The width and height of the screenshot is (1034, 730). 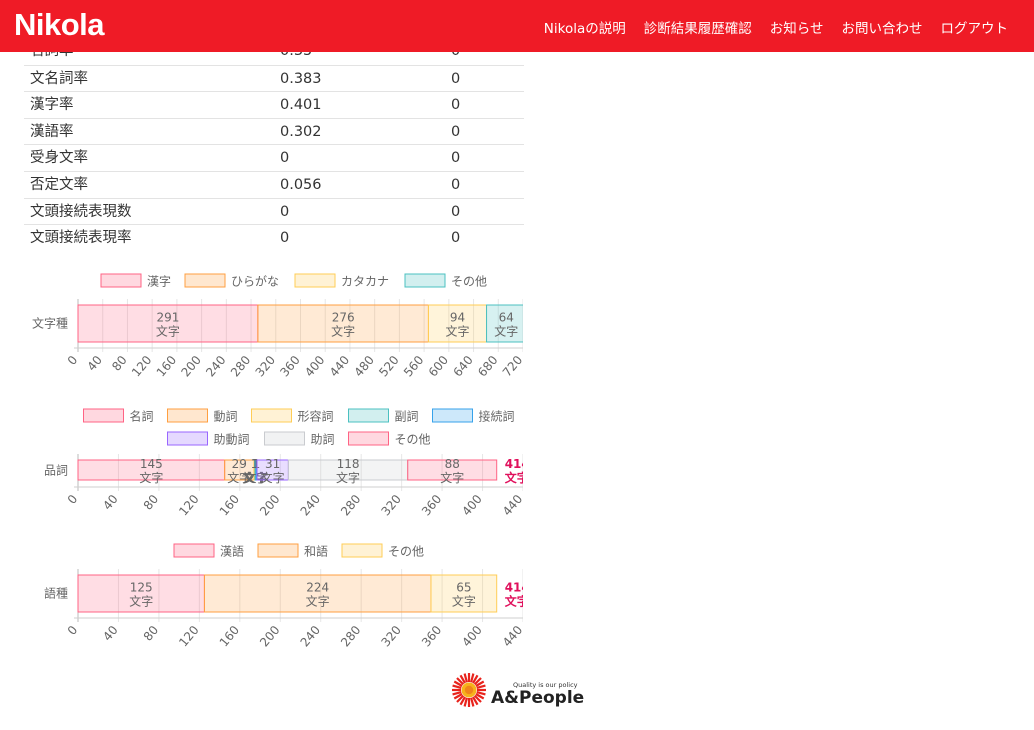 I want to click on nav-link-history: 診断結果履歴確認, so click(x=698, y=27).